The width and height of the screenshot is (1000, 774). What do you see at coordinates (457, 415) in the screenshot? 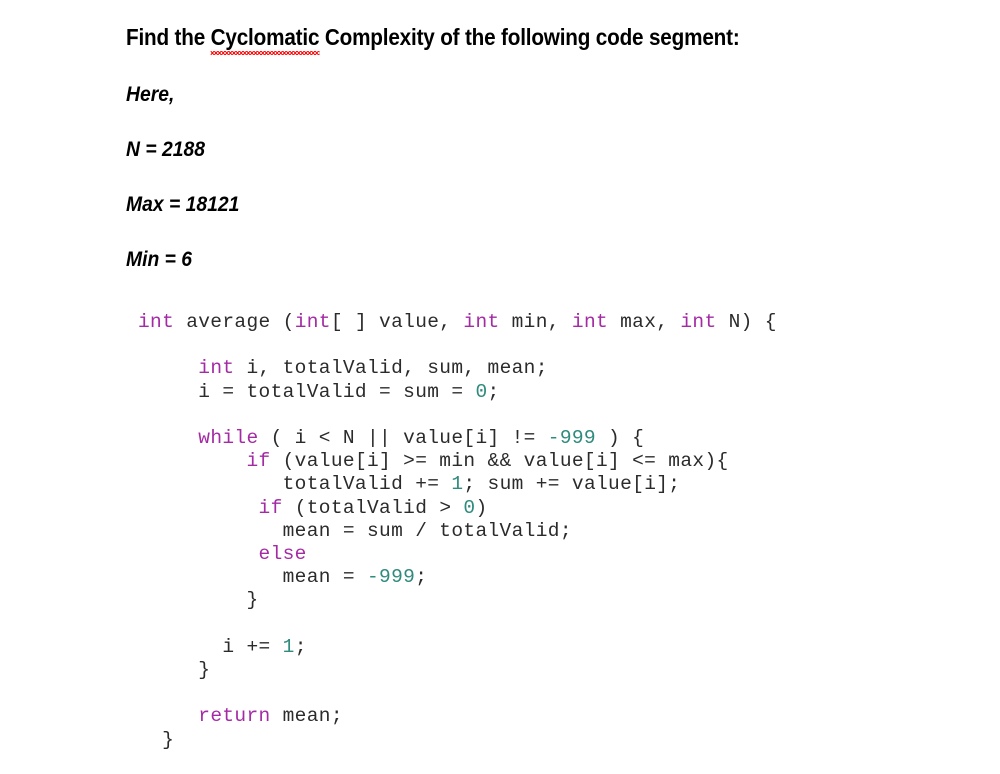
I see `code-line-l05` at bounding box center [457, 415].